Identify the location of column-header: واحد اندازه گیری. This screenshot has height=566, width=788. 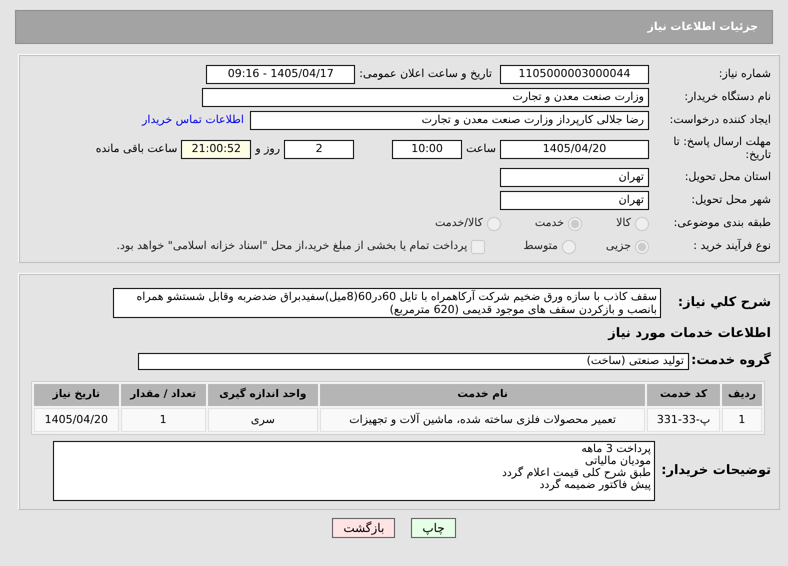
(263, 395).